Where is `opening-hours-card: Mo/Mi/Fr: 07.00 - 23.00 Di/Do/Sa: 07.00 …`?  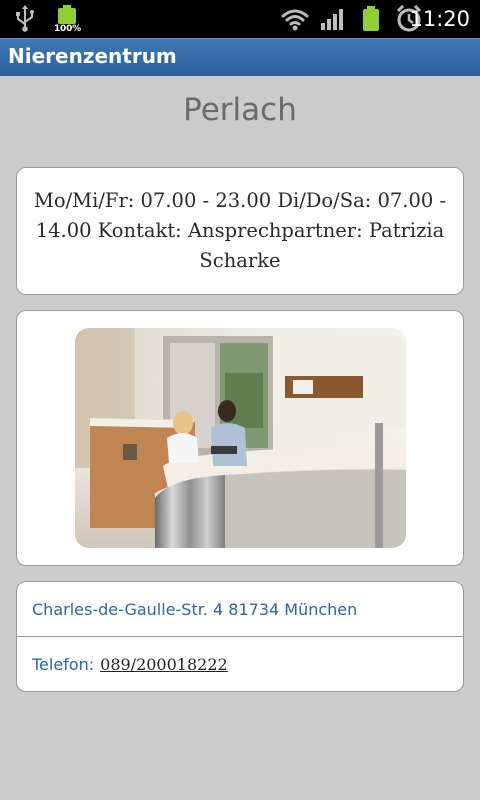
opening-hours-card: Mo/Mi/Fr: 07.00 - 23.00 Di/Do/Sa: 07.00 … is located at coordinates (240, 231).